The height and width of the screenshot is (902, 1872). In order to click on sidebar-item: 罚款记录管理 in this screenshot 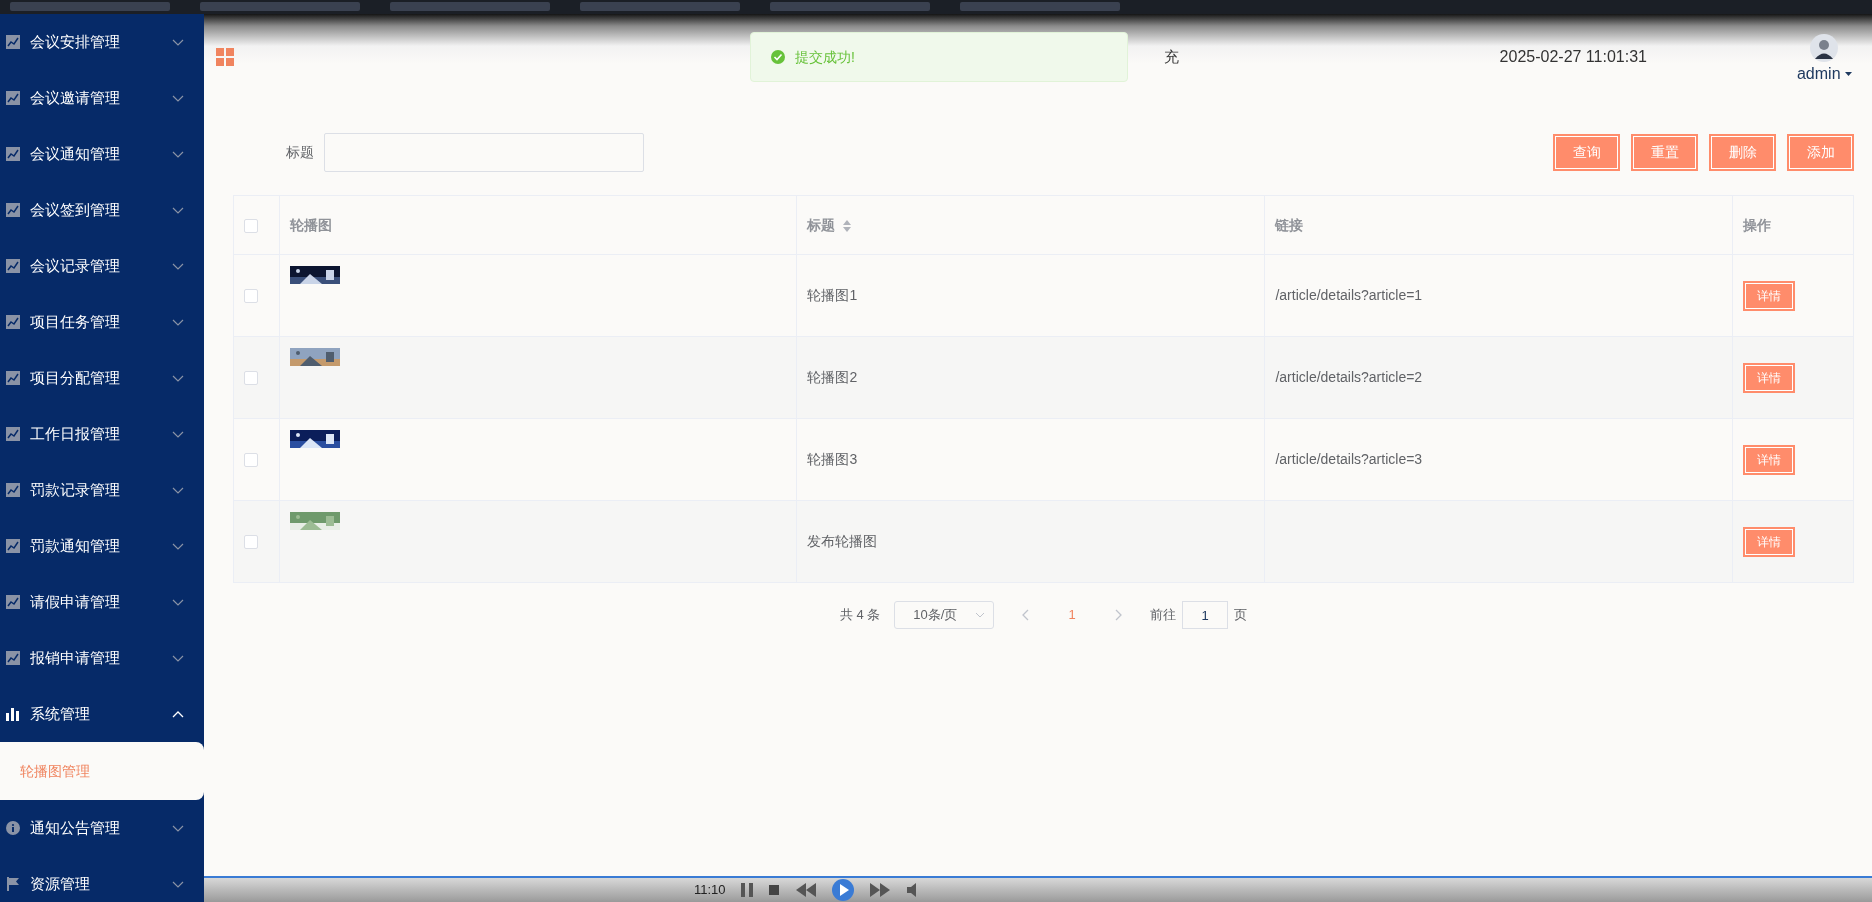, I will do `click(102, 490)`.